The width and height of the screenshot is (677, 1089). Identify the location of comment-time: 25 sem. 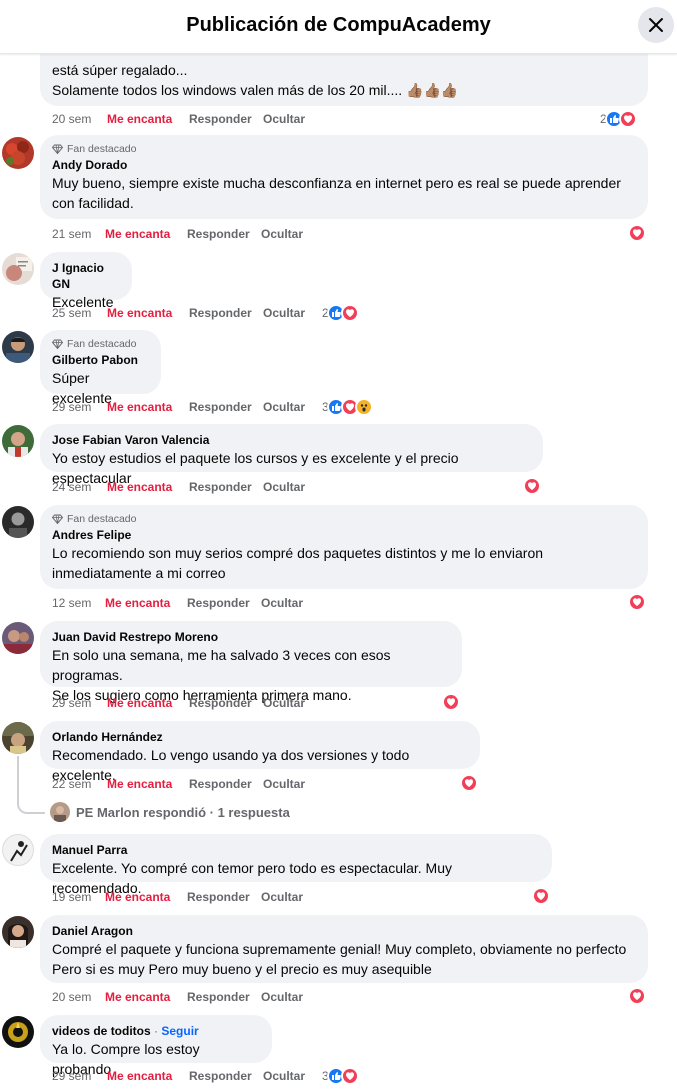
(79, 313).